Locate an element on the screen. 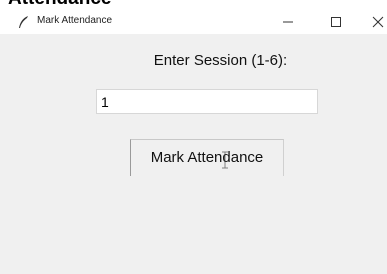 Image resolution: width=387 pixels, height=274 pixels. close-icon is located at coordinates (378, 22).